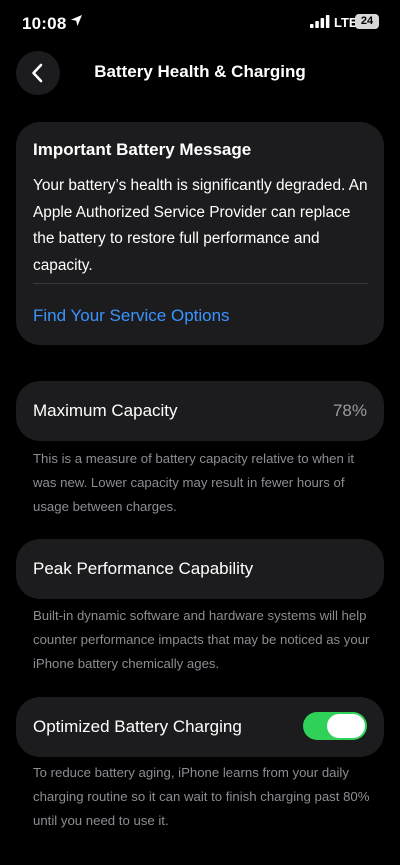  Describe the element at coordinates (131, 316) in the screenshot. I see `service-options-link: Find Your Service Options` at that location.